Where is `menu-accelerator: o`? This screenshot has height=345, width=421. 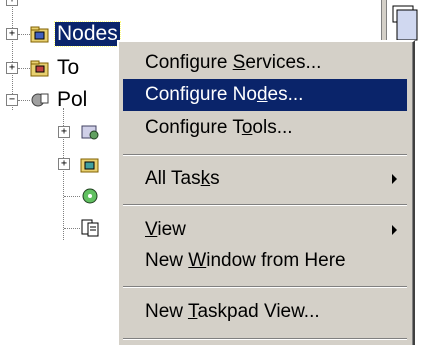 menu-accelerator: o is located at coordinates (247, 127).